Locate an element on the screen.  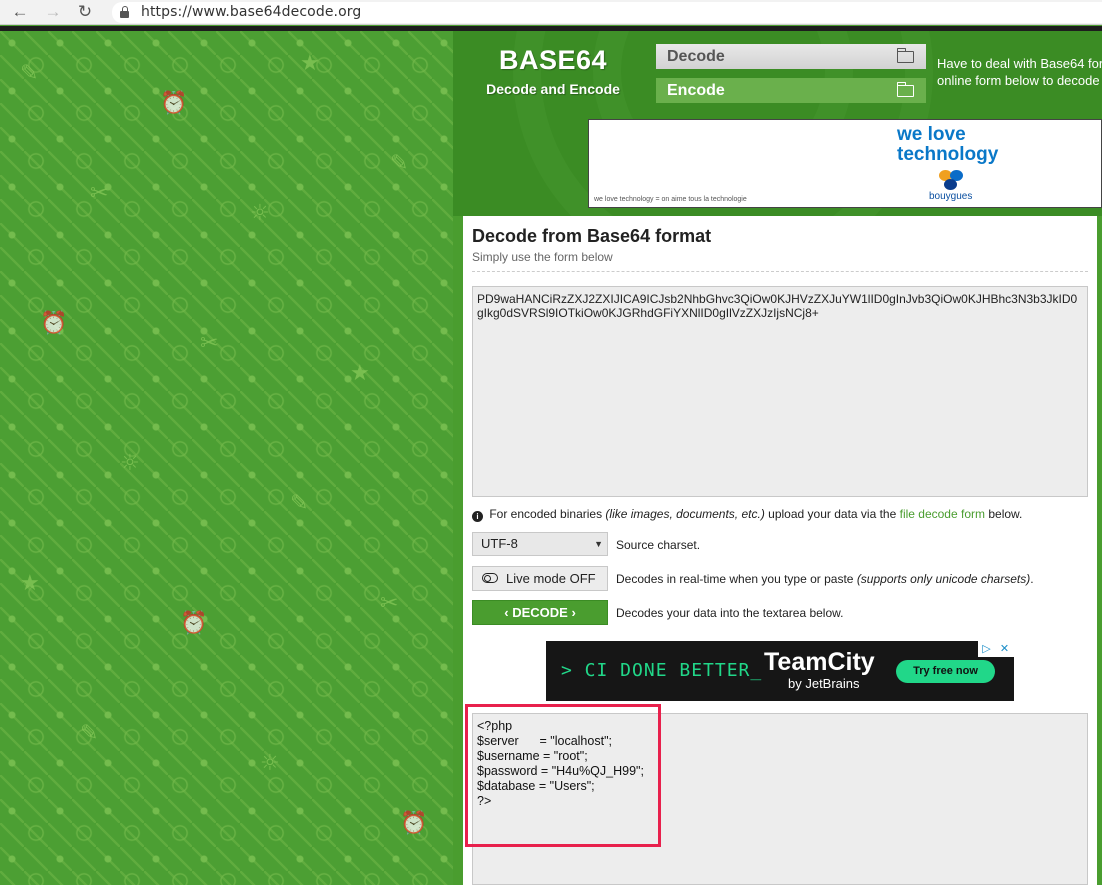
info-text-italic: (like images, documents, etc.) is located at coordinates (685, 514).